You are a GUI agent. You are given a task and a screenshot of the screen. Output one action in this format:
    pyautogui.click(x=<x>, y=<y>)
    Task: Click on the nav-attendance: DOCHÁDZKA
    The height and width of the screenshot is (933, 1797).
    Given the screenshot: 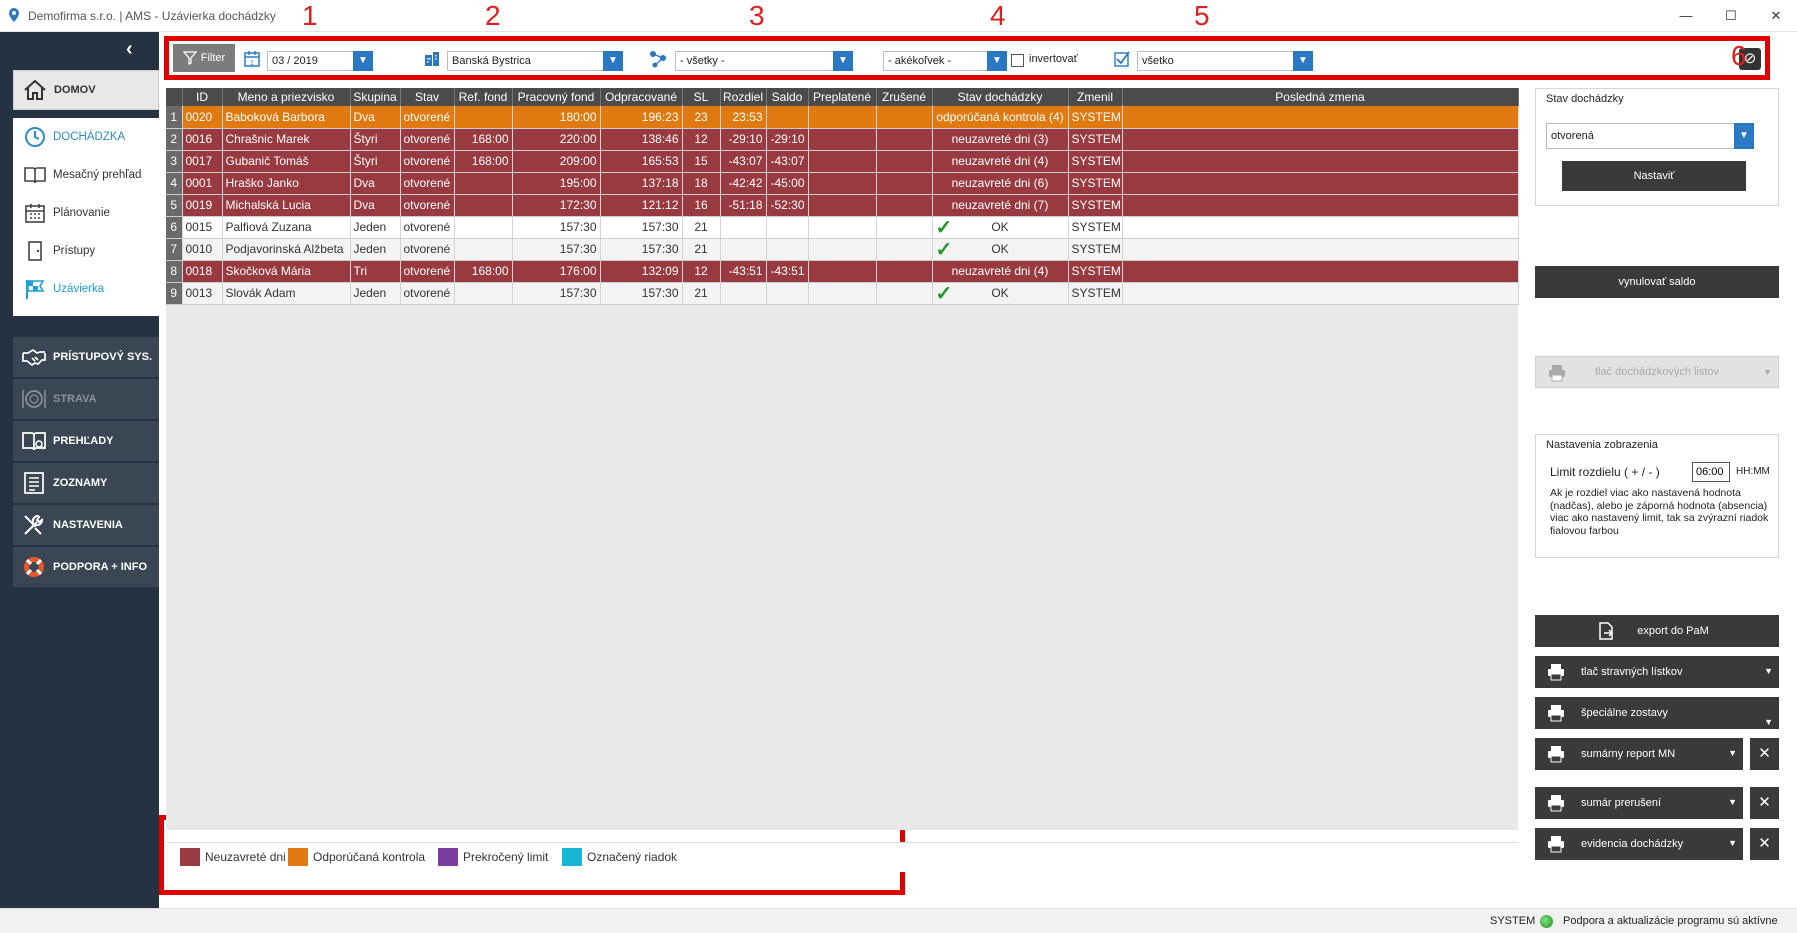 What is the action you would take?
    pyautogui.click(x=86, y=137)
    